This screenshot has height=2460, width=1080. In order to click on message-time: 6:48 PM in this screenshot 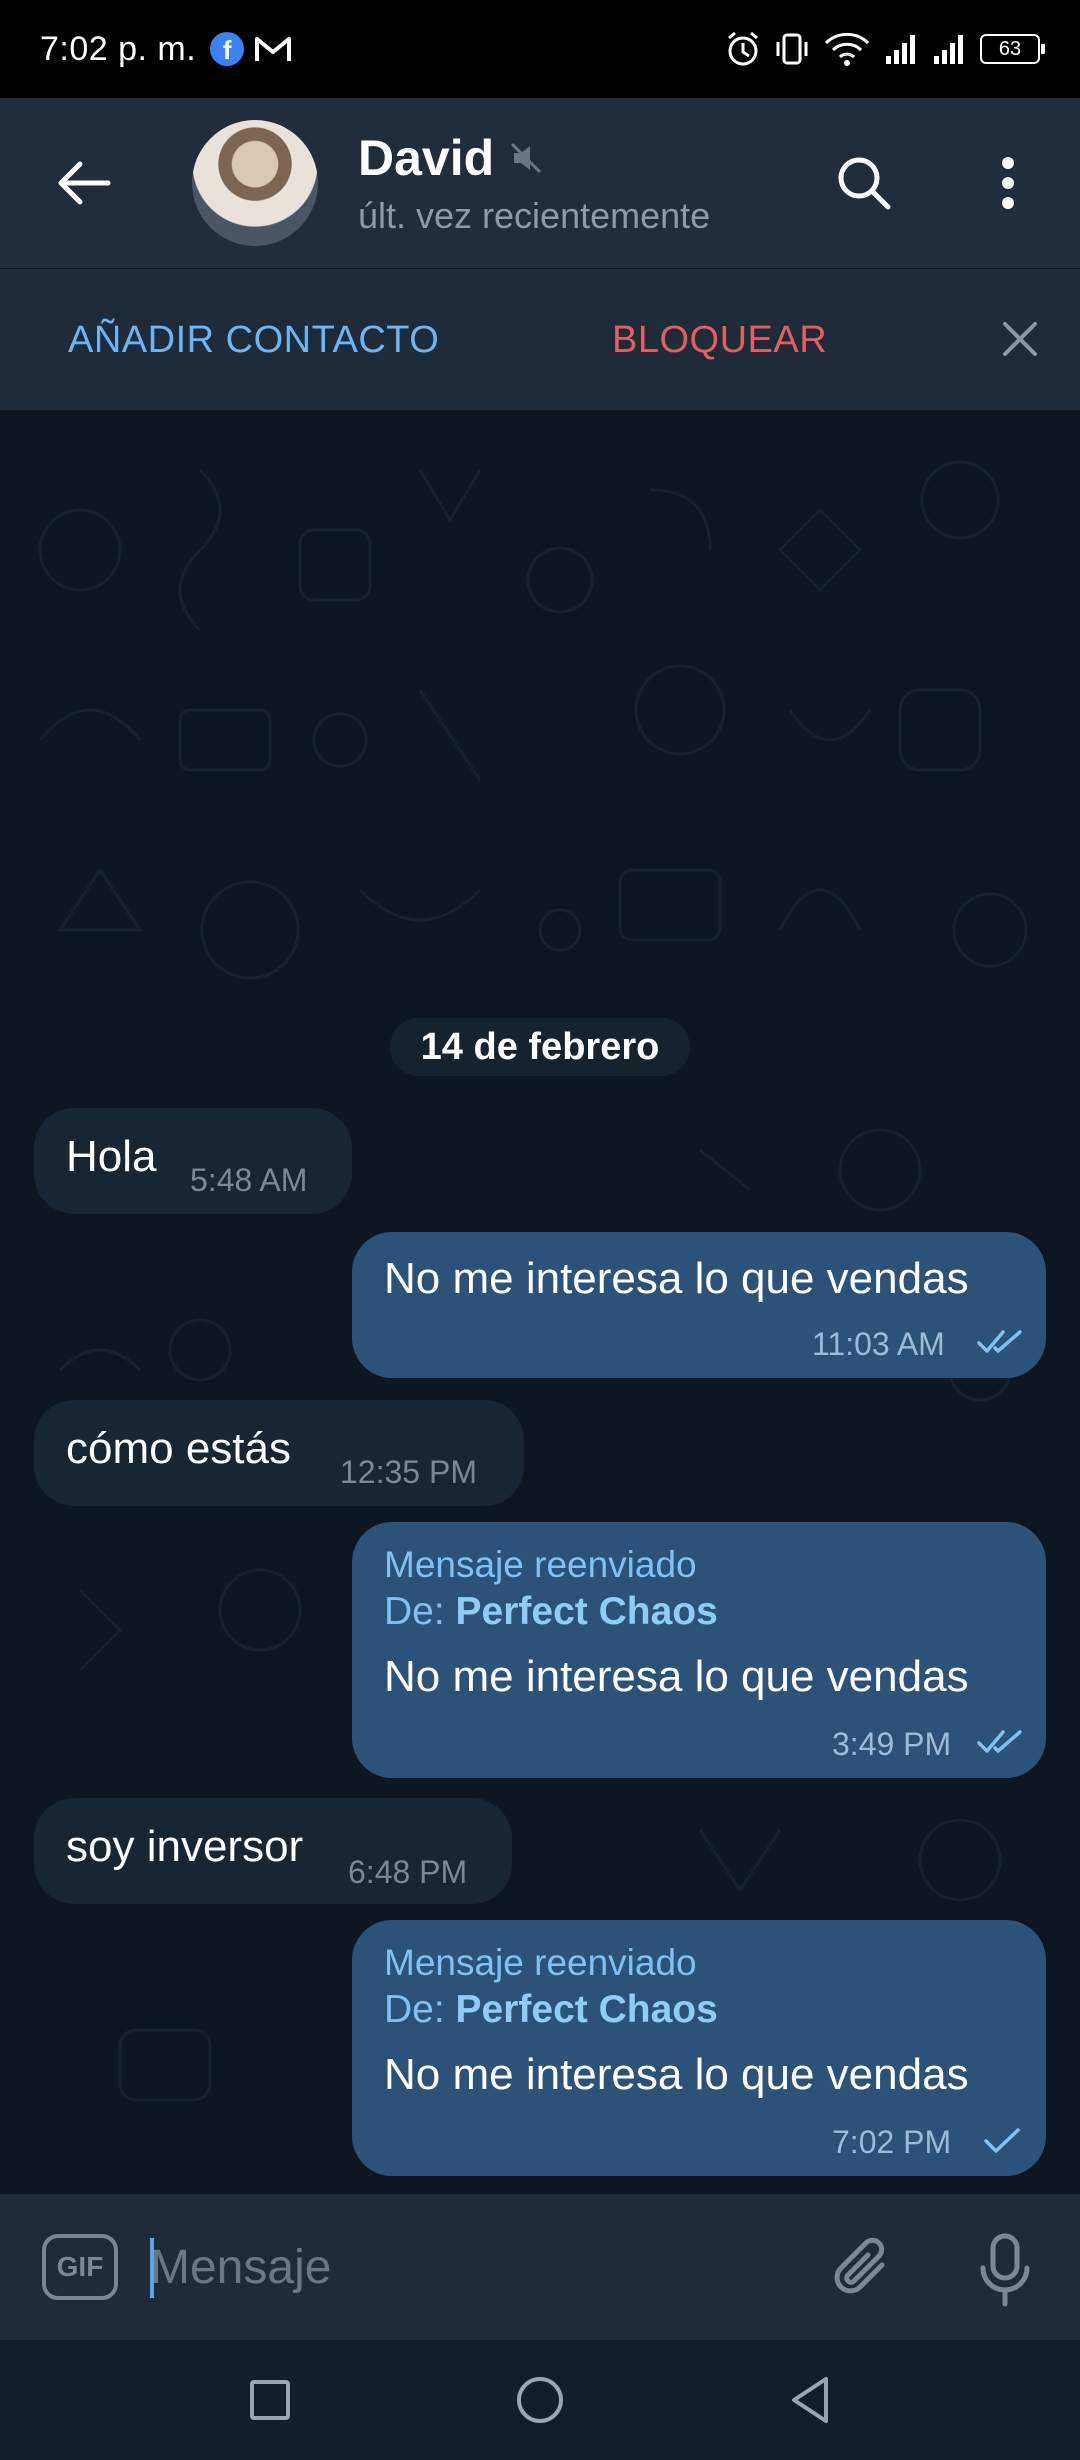, I will do `click(408, 1872)`.